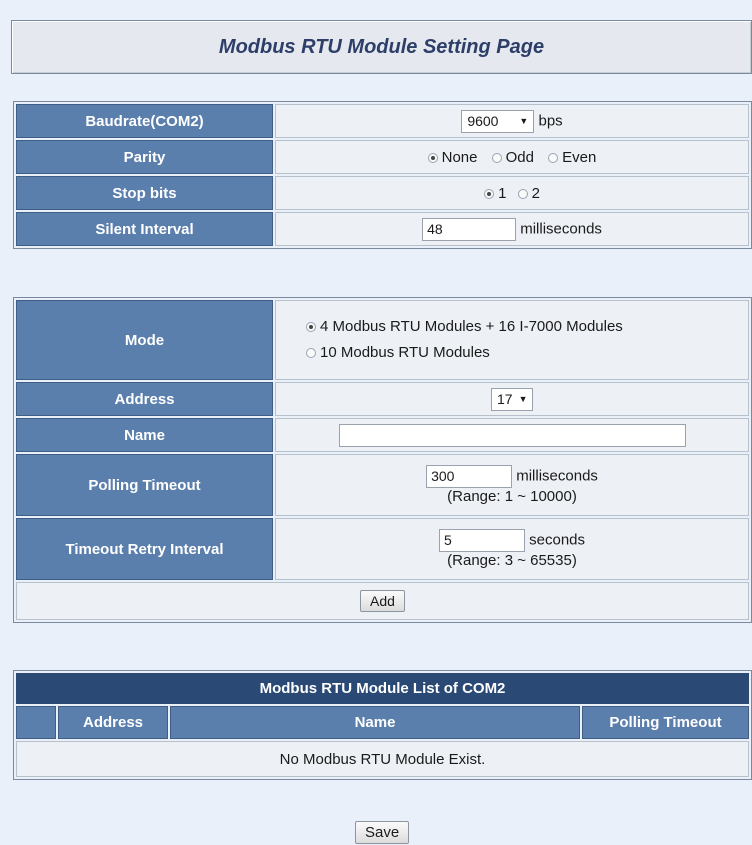  Describe the element at coordinates (550, 120) in the screenshot. I see `baudrate-unit: bps` at that location.